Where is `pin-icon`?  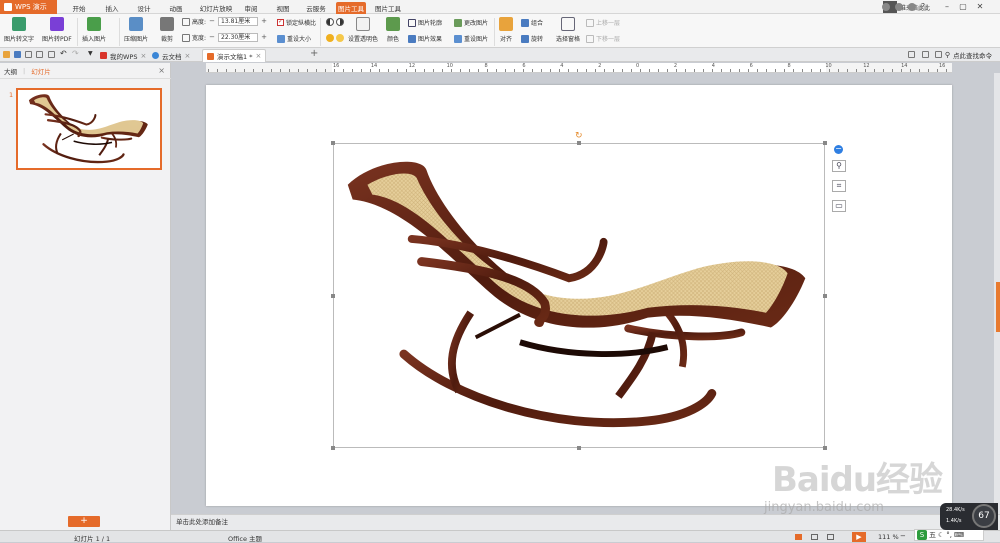 pin-icon is located at coordinates (925, 54).